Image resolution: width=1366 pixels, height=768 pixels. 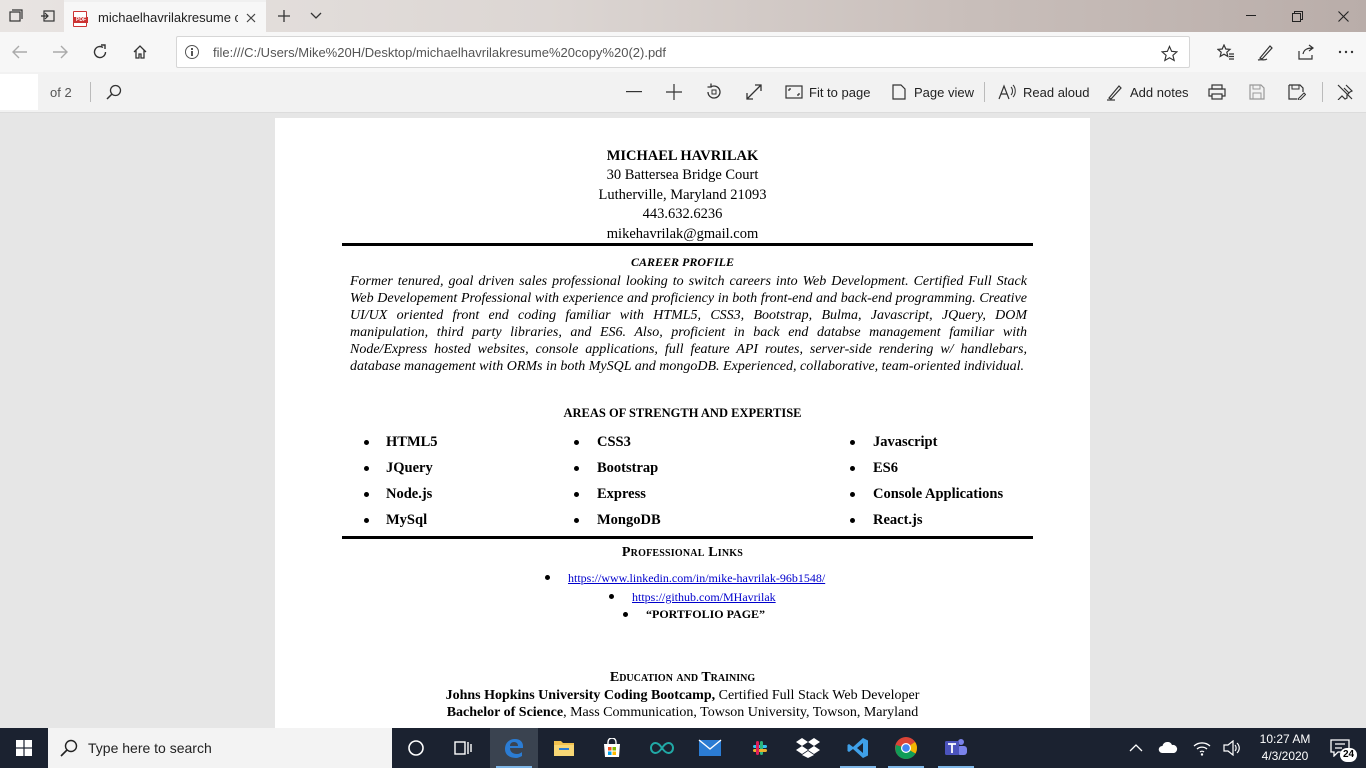 I want to click on chrome-icon, so click(x=906, y=748).